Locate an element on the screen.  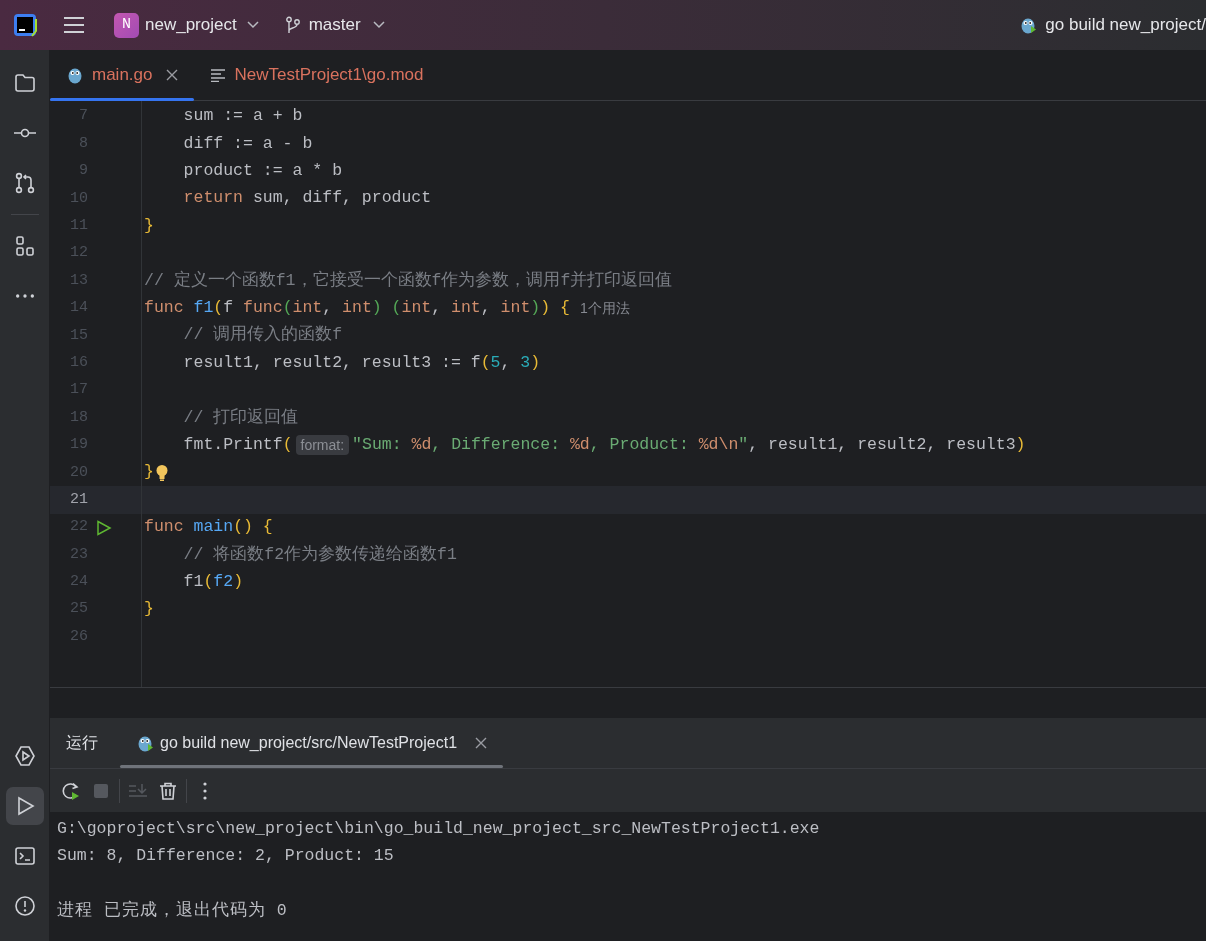
console-line: G:\goproject\src\new_project\bin\go_build_new_project_src_NewTestProject1.exe is located at coordinates (439, 829).